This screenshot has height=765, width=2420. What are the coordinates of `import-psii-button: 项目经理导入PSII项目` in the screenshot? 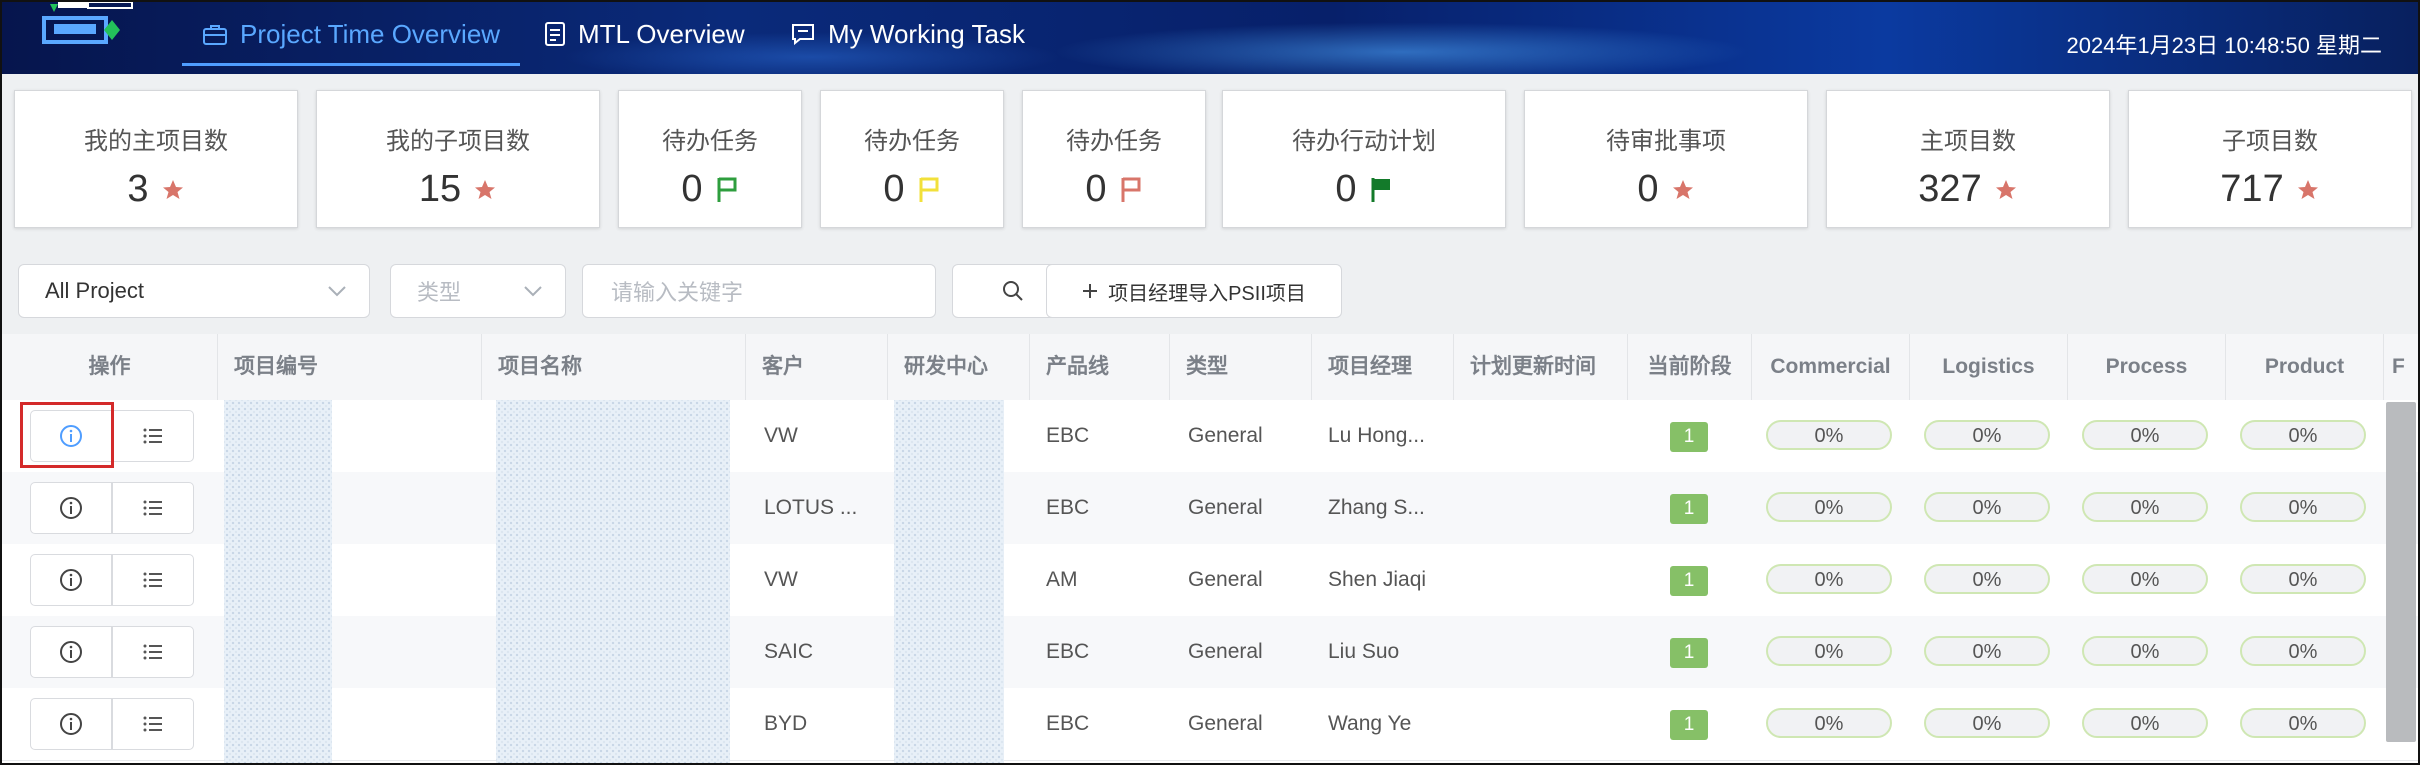 It's located at (1194, 291).